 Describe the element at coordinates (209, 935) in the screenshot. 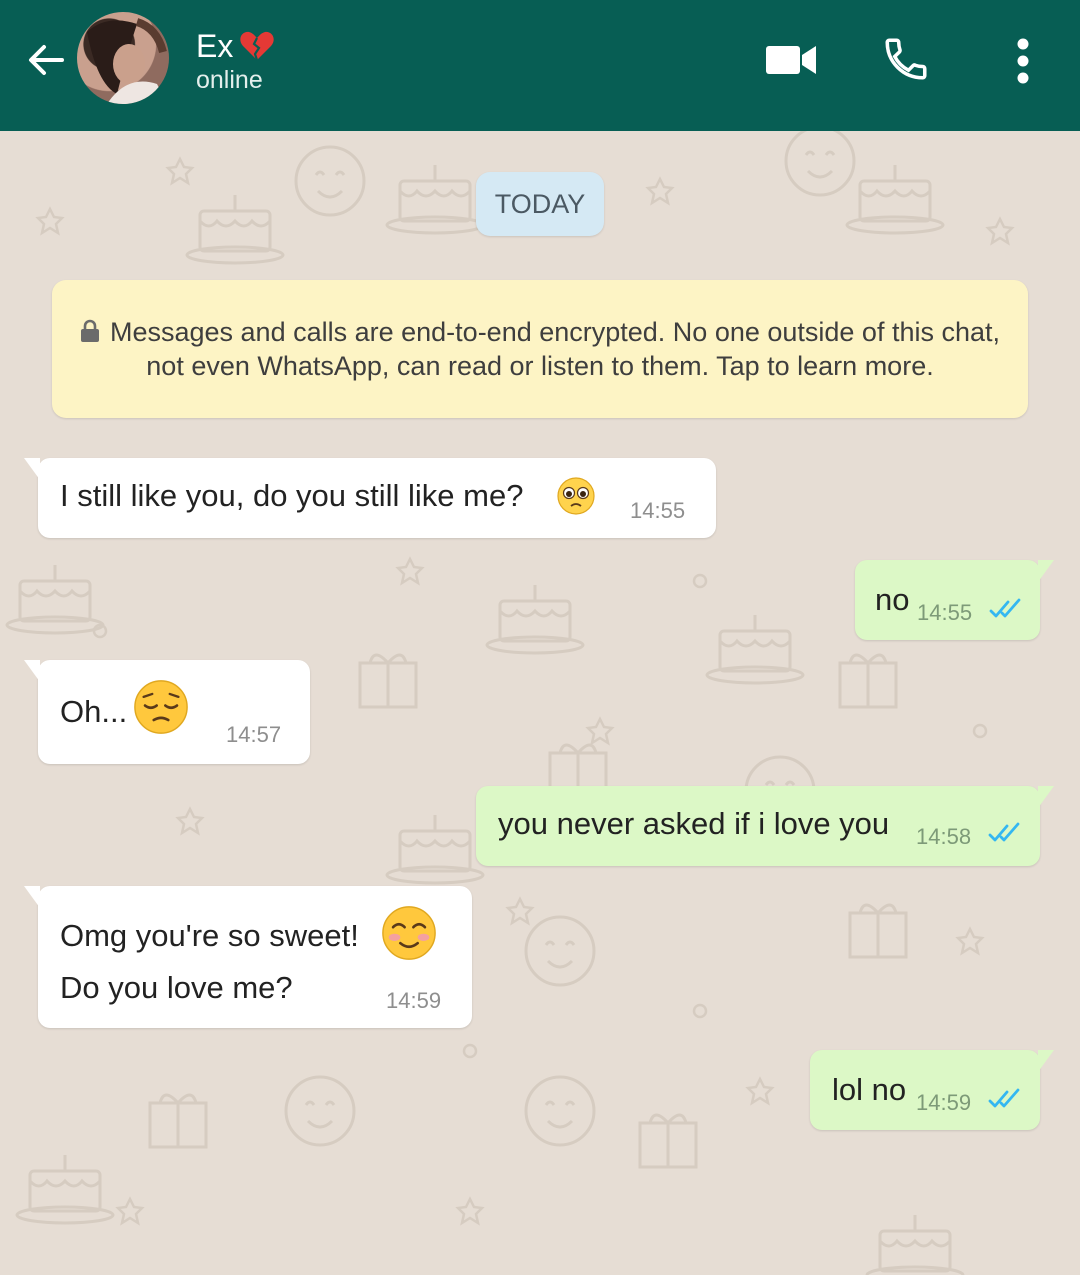

I see `message-text: Omg you're so sweet!` at that location.